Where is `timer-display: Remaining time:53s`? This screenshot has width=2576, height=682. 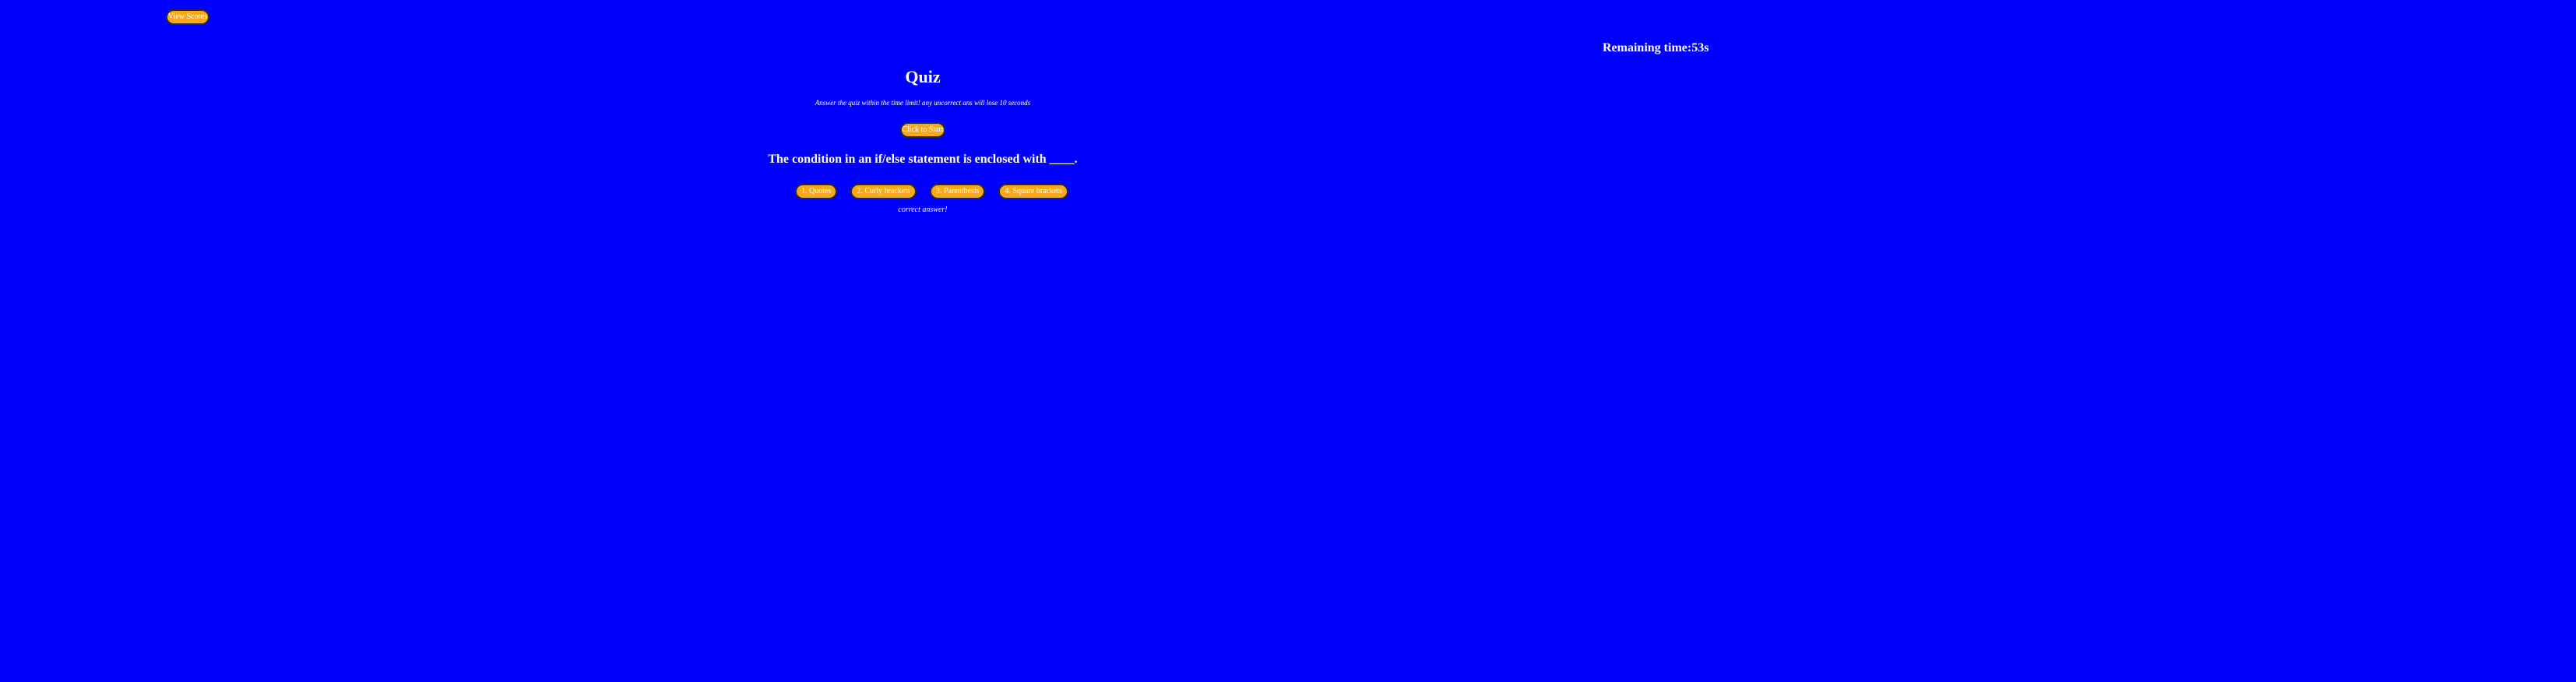
timer-display: Remaining time:53s is located at coordinates (1656, 47).